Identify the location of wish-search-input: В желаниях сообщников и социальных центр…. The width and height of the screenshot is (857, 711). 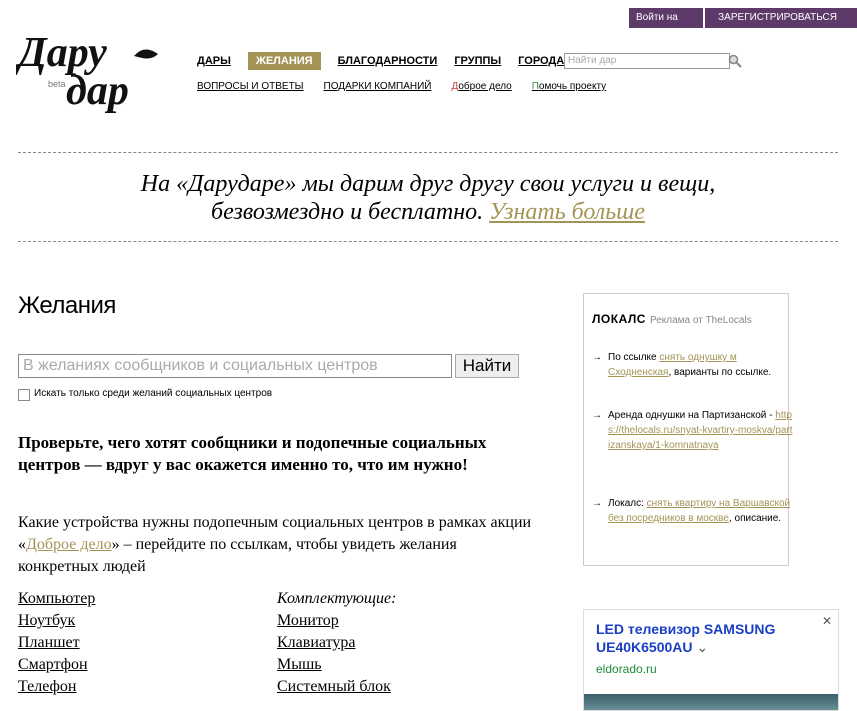
(235, 366).